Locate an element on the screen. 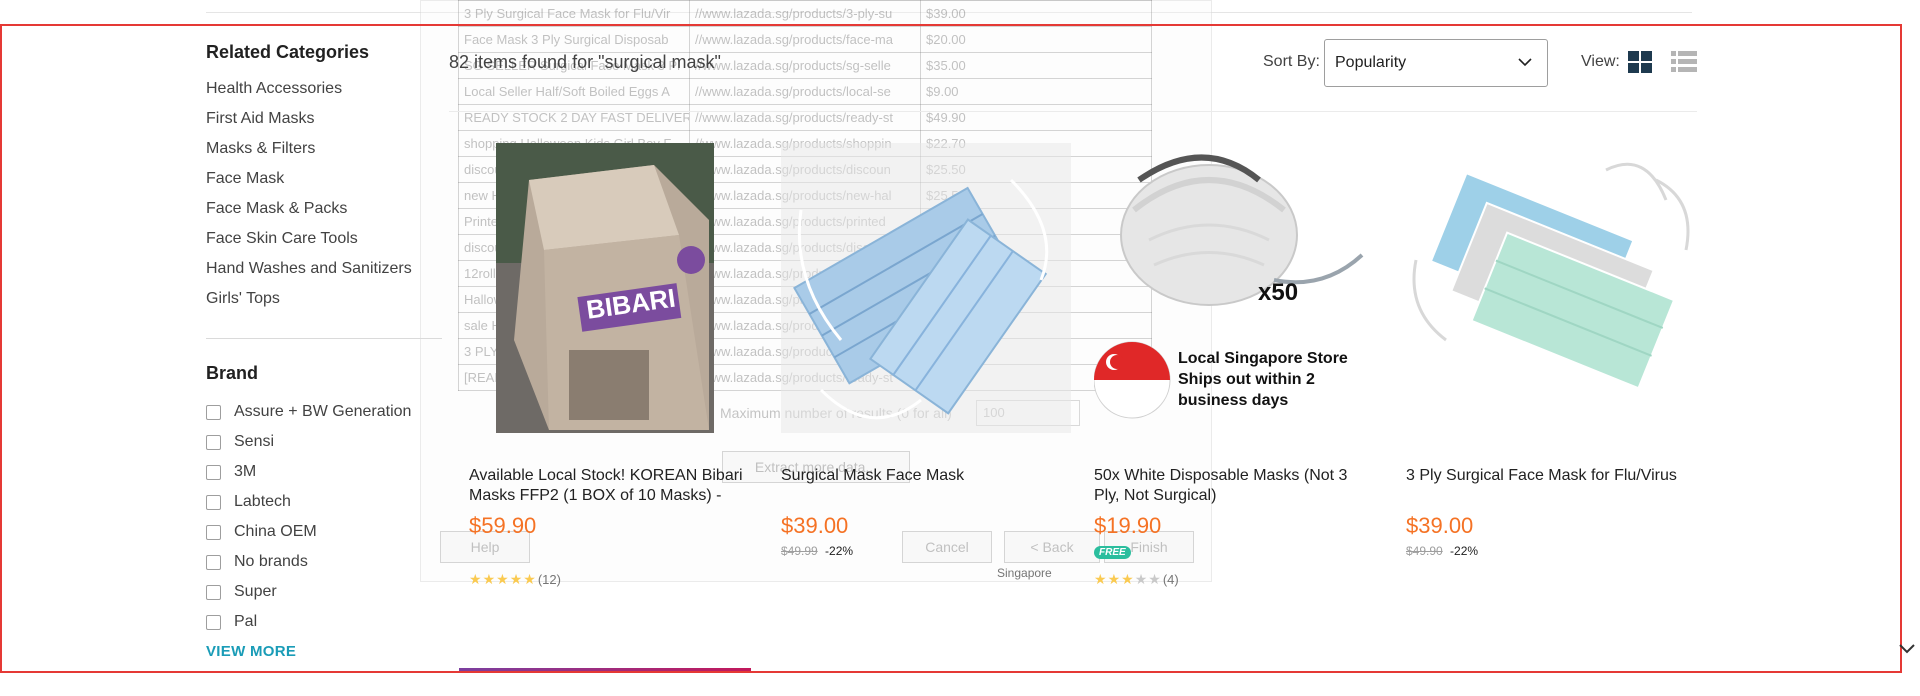 The image size is (1920, 696). image-caption-line: Local Singapore Store is located at coordinates (1263, 358).